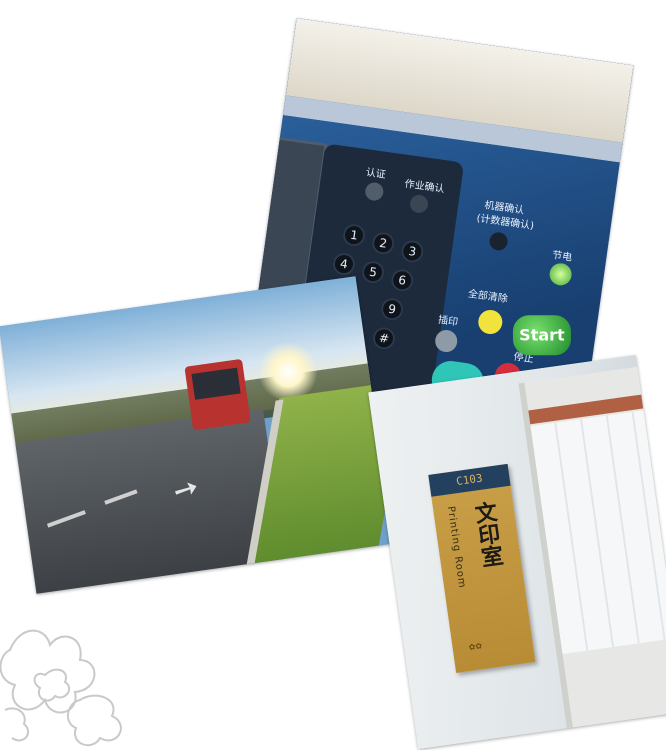 The height and width of the screenshot is (750, 666). What do you see at coordinates (456, 547) in the screenshot?
I see `room-name-english: Printing Room` at bounding box center [456, 547].